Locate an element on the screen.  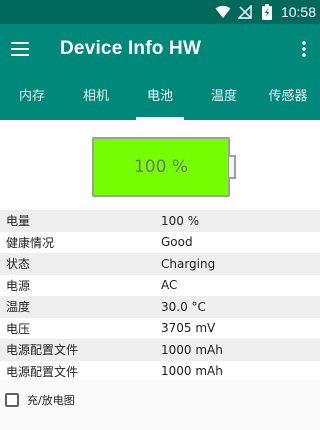
tab-battery: 电池 is located at coordinates (160, 97).